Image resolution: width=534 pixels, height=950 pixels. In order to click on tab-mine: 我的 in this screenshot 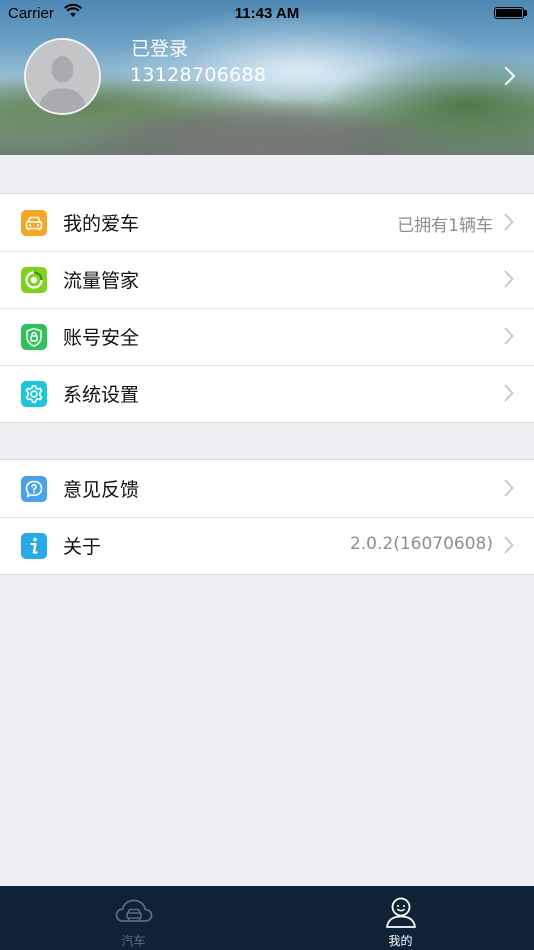, I will do `click(400, 918)`.